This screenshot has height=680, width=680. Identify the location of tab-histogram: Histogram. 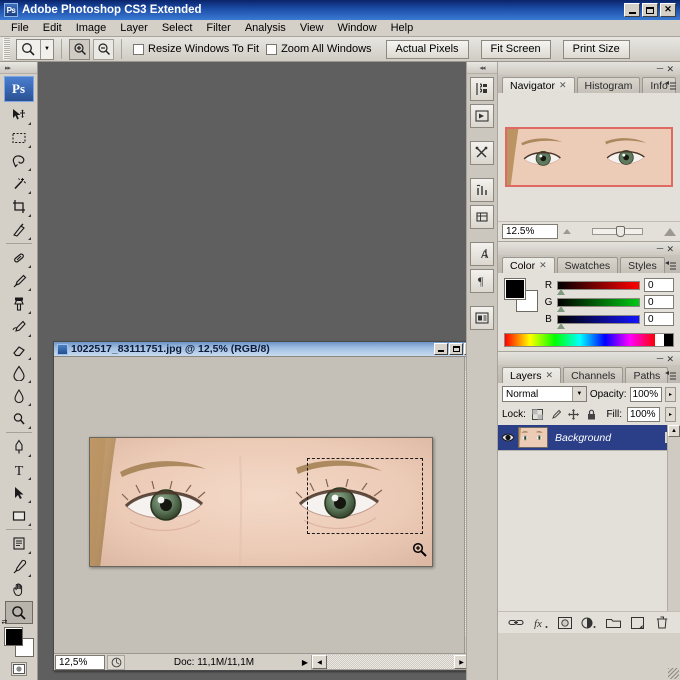
(608, 85).